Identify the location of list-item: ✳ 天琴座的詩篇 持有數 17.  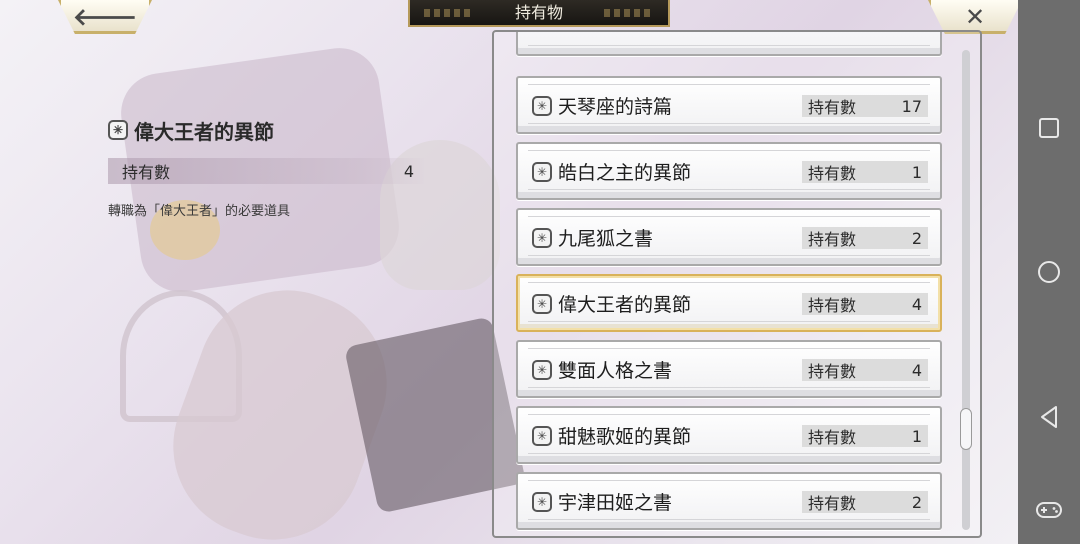
(729, 105).